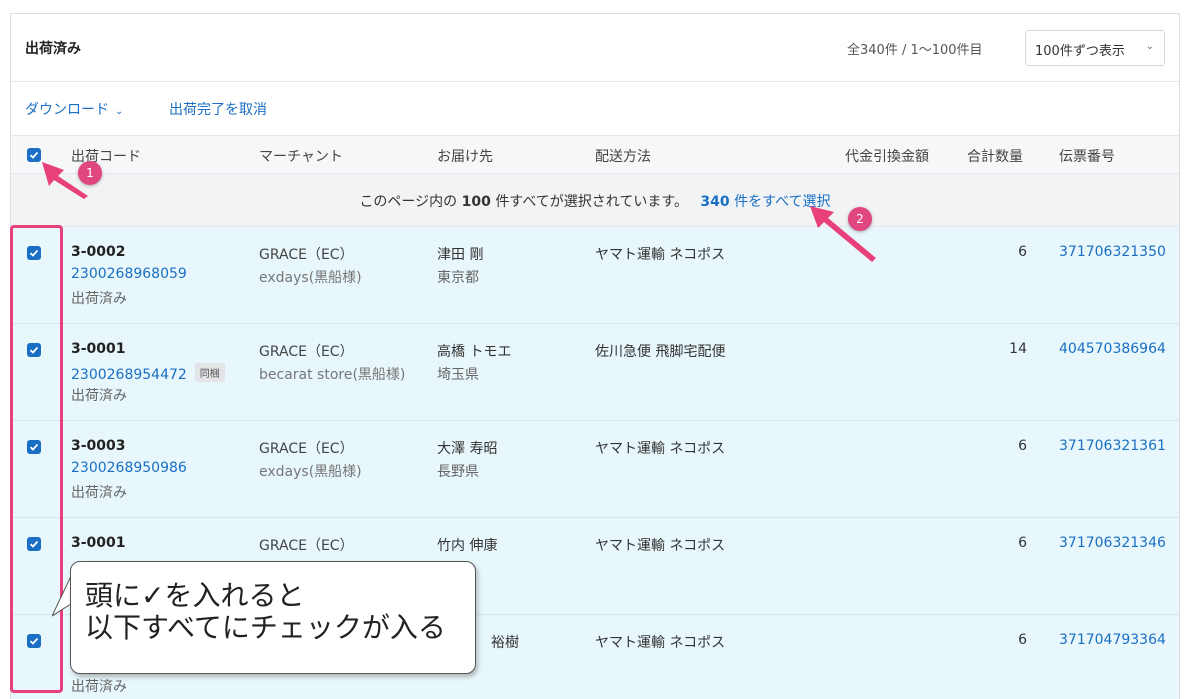 The image size is (1184, 699). Describe the element at coordinates (265, 627) in the screenshot. I see `callout-line-2: 以下すべてにチェックが入る` at that location.